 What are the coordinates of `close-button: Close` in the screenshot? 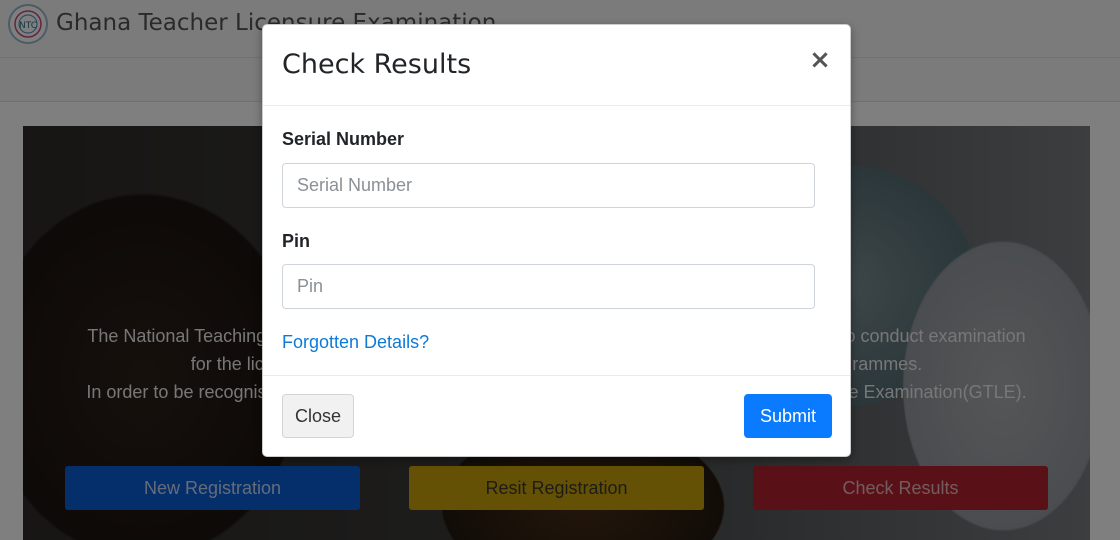 It's located at (318, 416).